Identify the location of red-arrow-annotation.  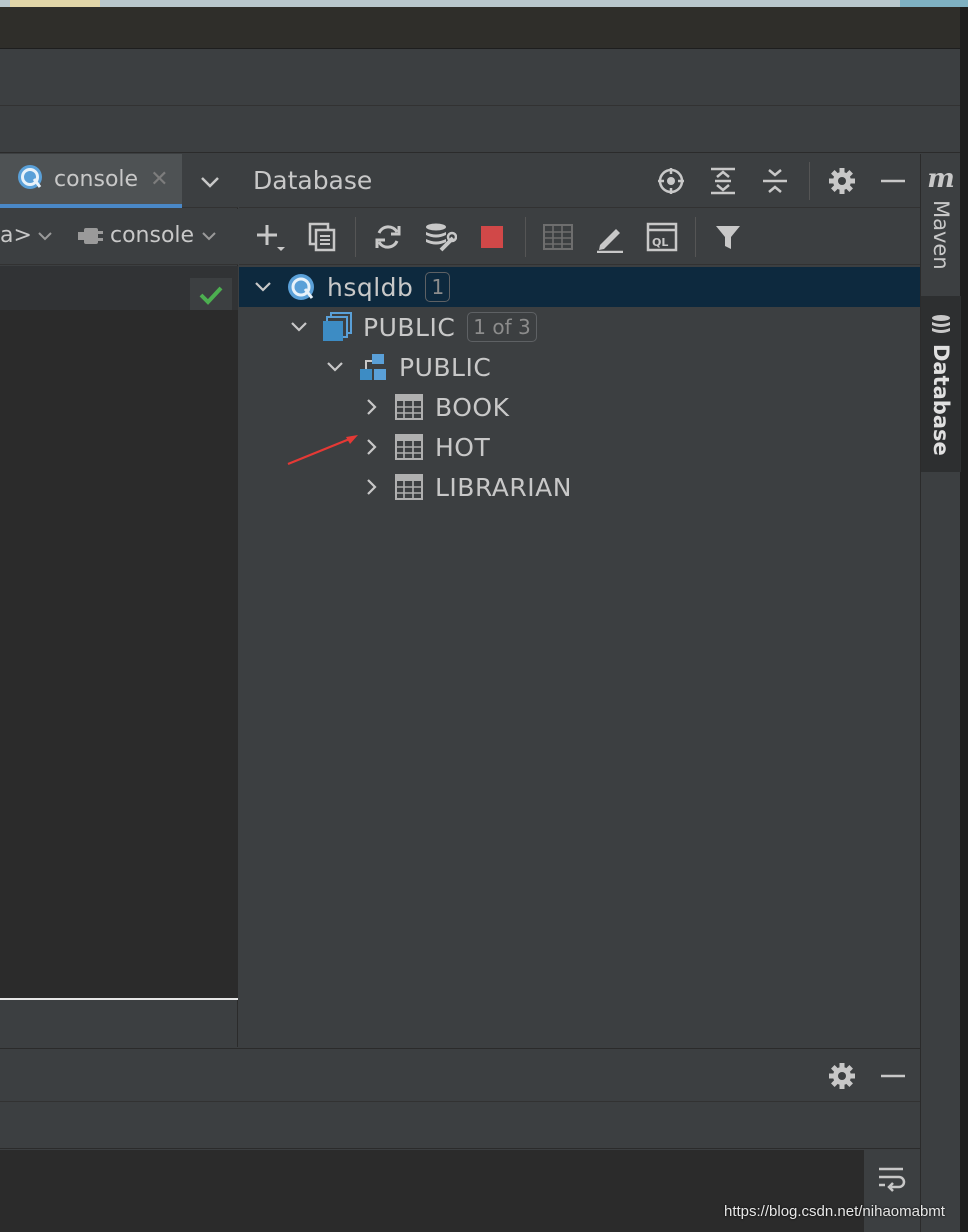
(322, 450).